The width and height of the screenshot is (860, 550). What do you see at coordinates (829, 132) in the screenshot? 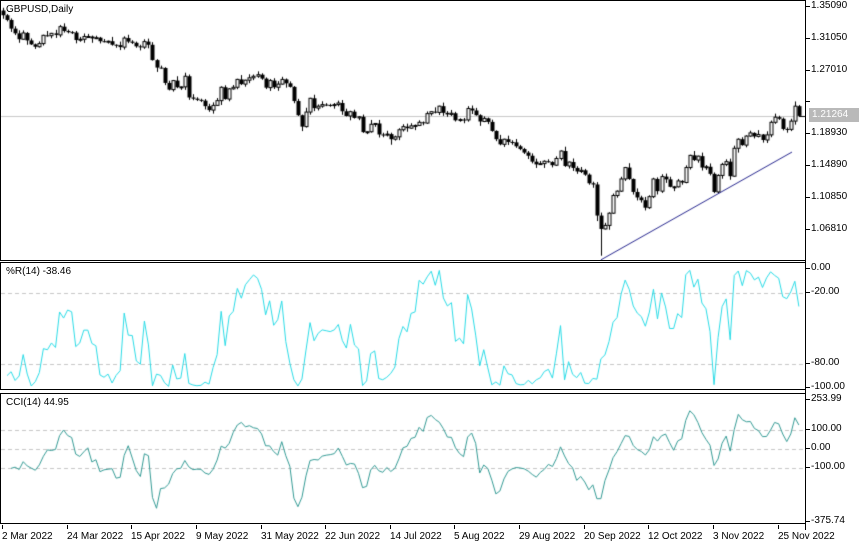
I see `price-axis-label: 1.18930` at bounding box center [829, 132].